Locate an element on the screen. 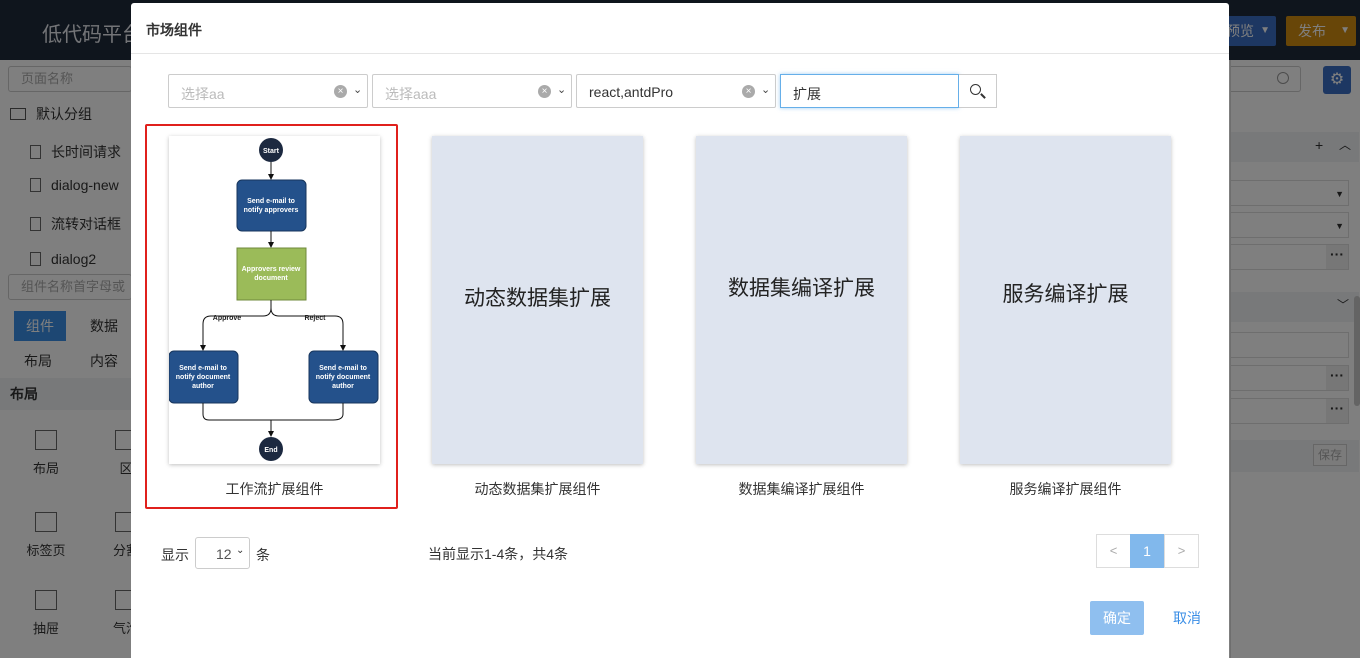 This screenshot has height=658, width=1360. node-label: notify approvers is located at coordinates (271, 210).